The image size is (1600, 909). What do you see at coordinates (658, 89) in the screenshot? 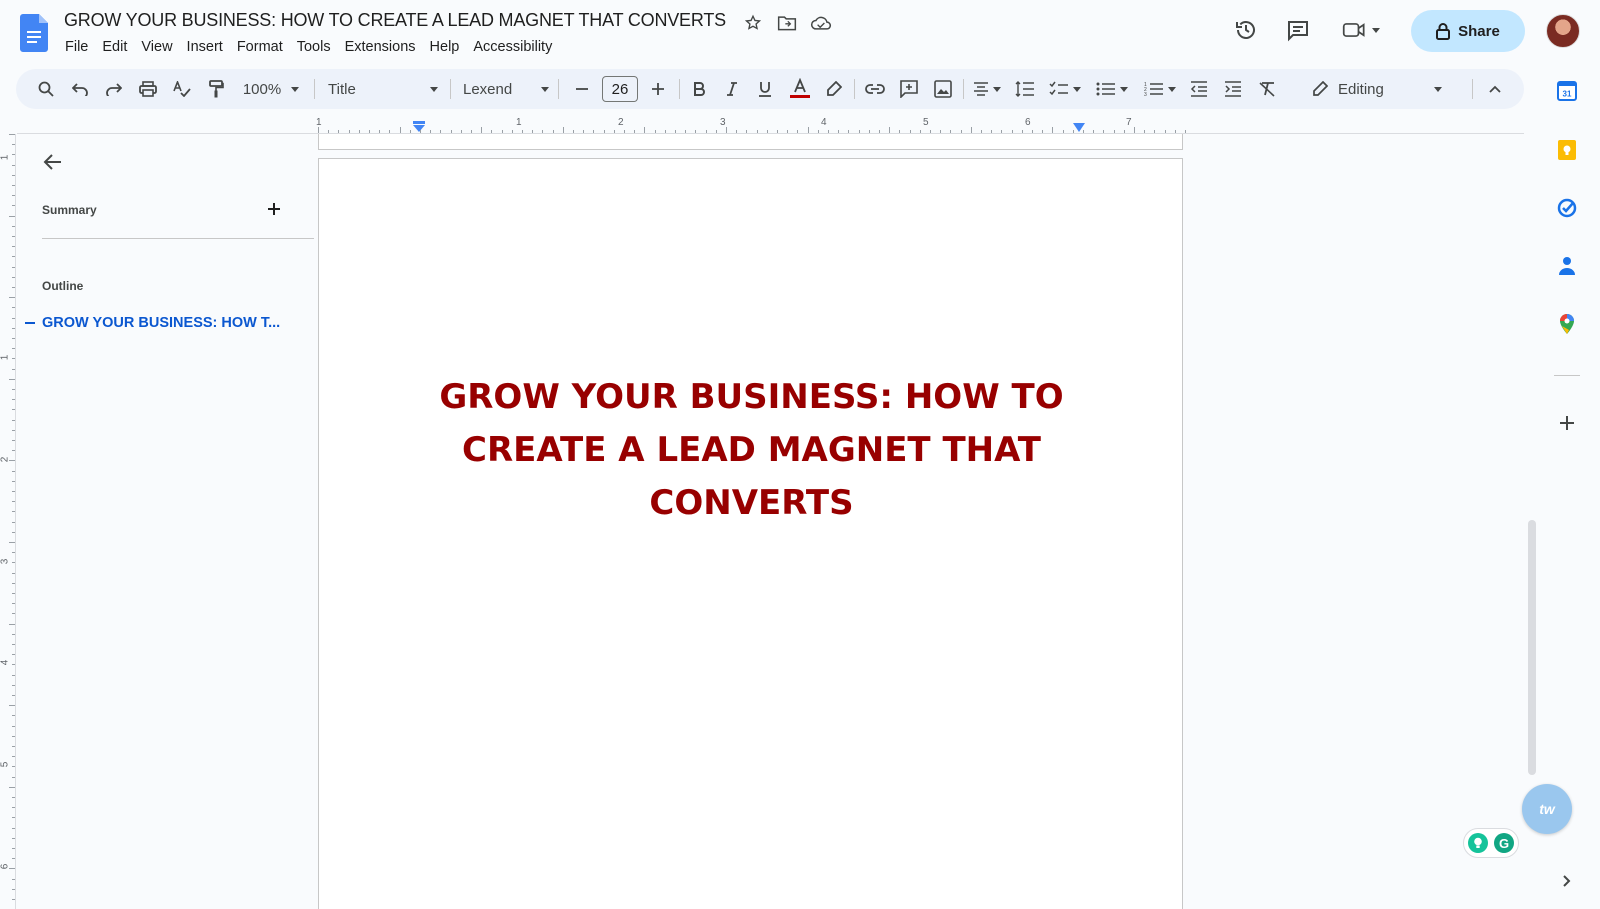
I see `increase-font-size-icon` at bounding box center [658, 89].